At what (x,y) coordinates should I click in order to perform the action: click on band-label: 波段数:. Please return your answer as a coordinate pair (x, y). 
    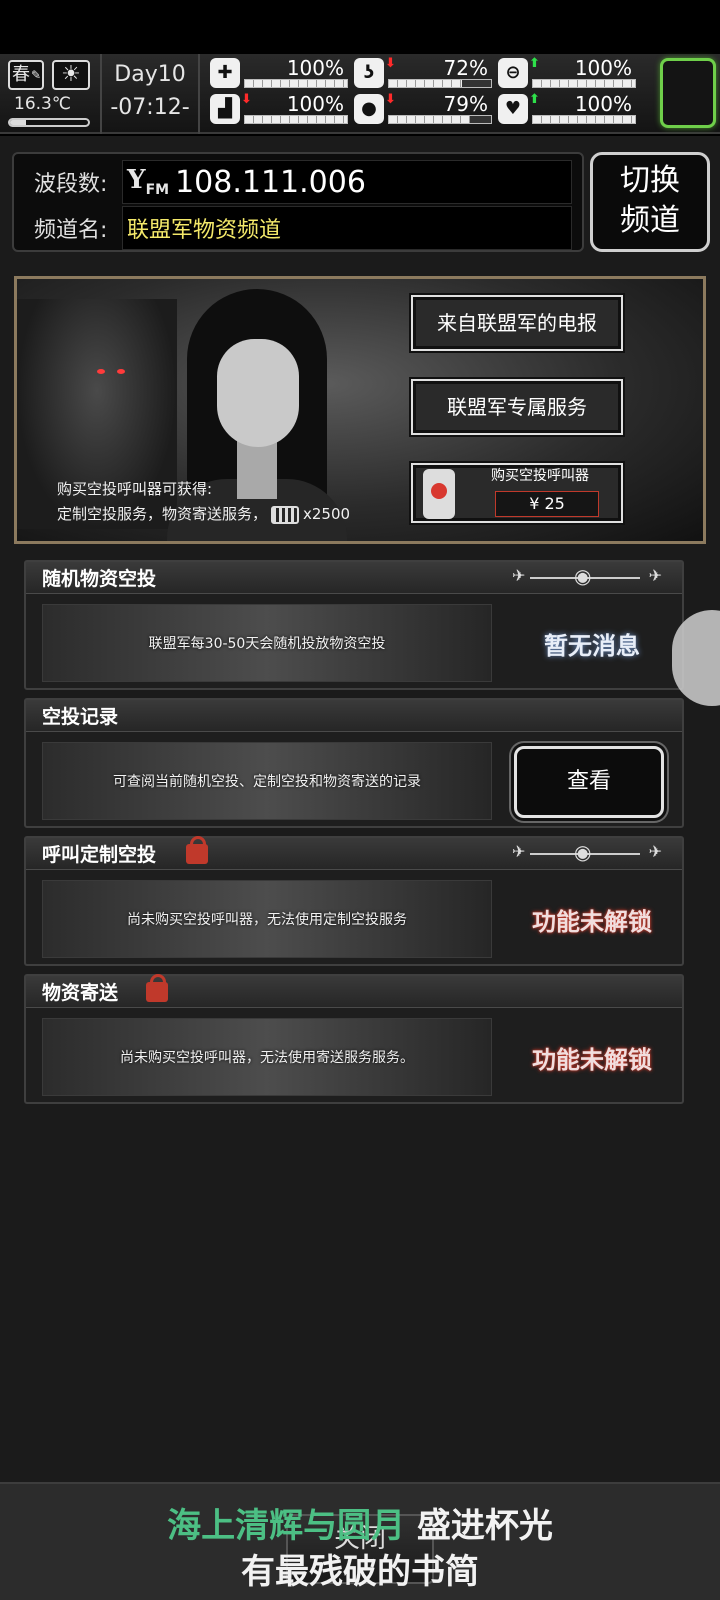
    Looking at the image, I should click on (71, 184).